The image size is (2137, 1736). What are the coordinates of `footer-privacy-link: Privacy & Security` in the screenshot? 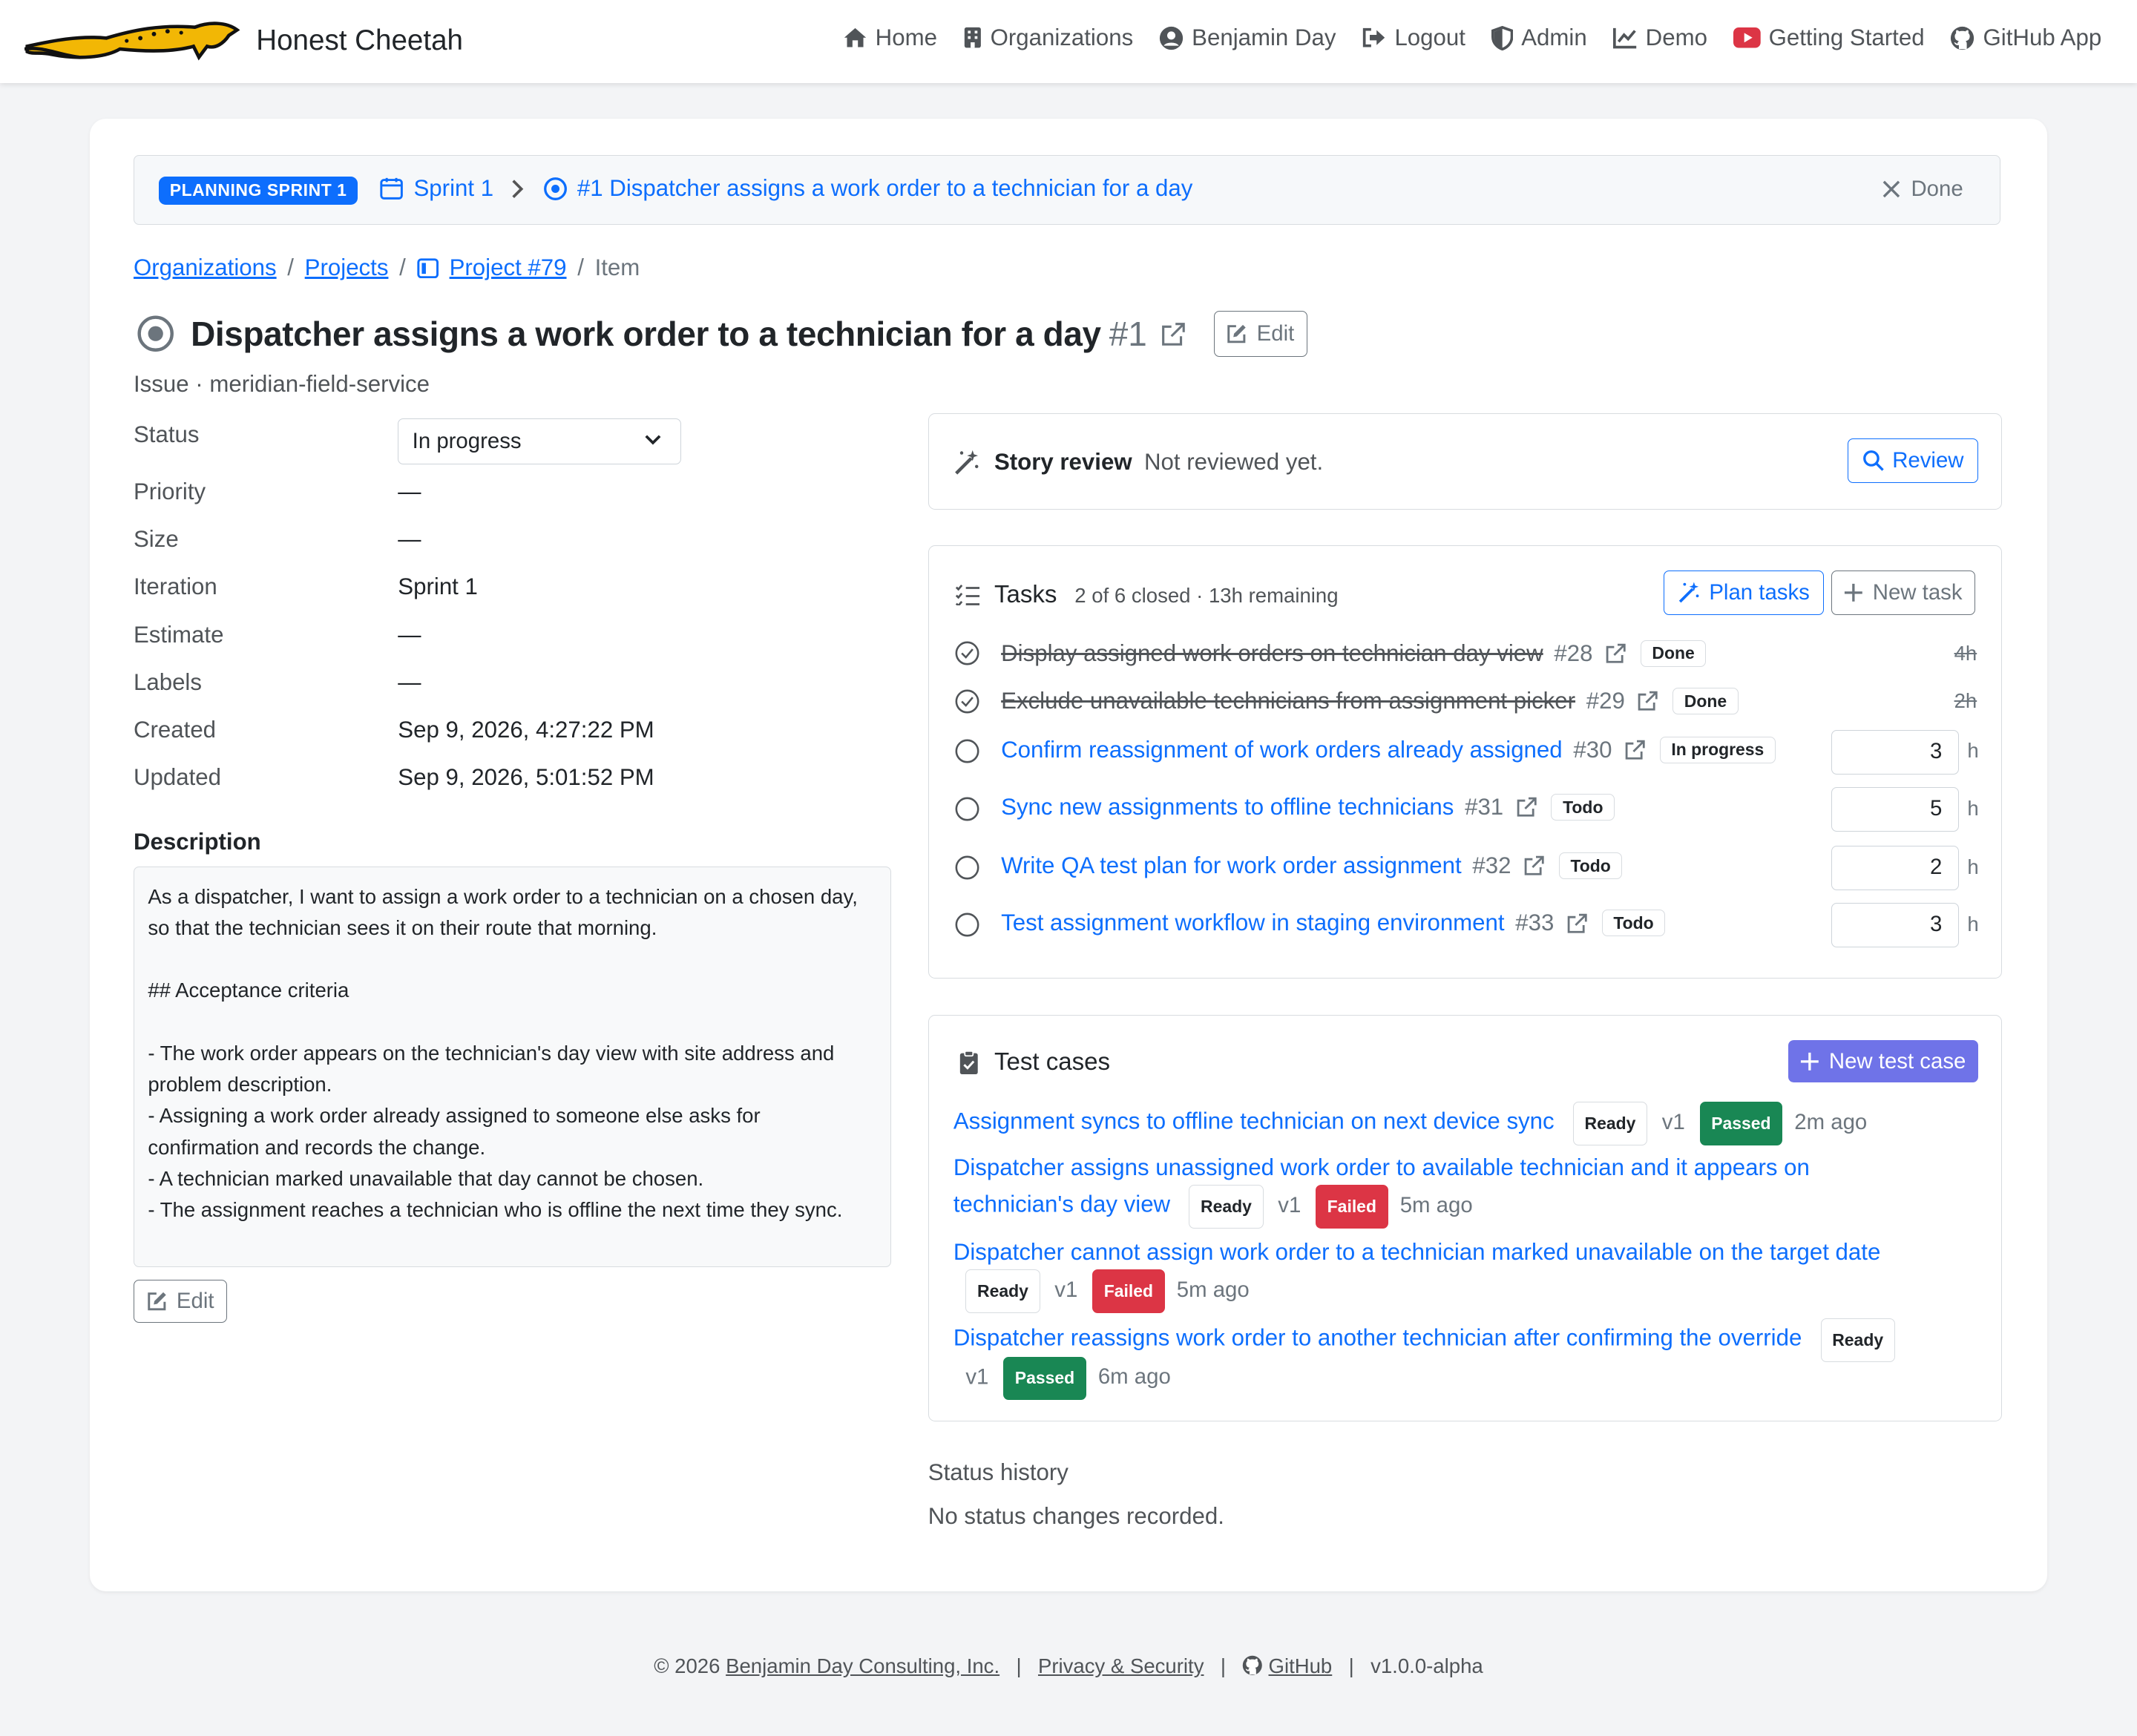 It's located at (1121, 1665).